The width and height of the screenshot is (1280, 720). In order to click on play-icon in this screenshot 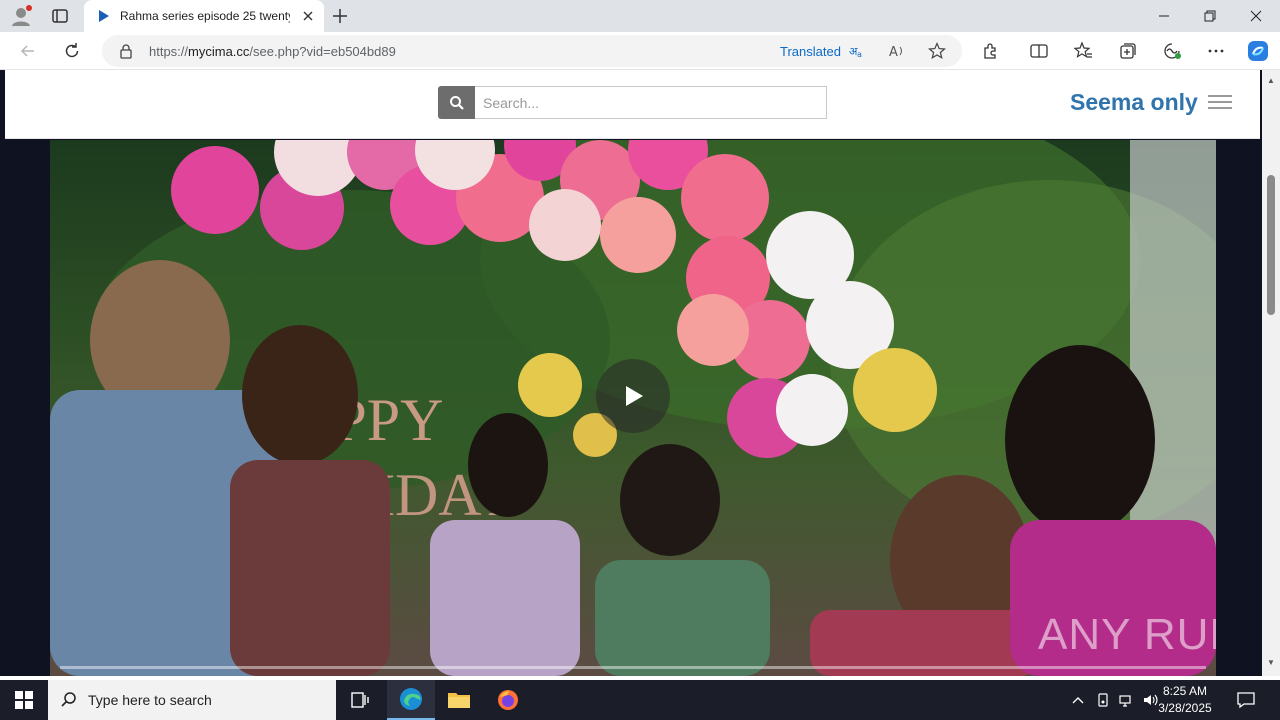, I will do `click(634, 396)`.